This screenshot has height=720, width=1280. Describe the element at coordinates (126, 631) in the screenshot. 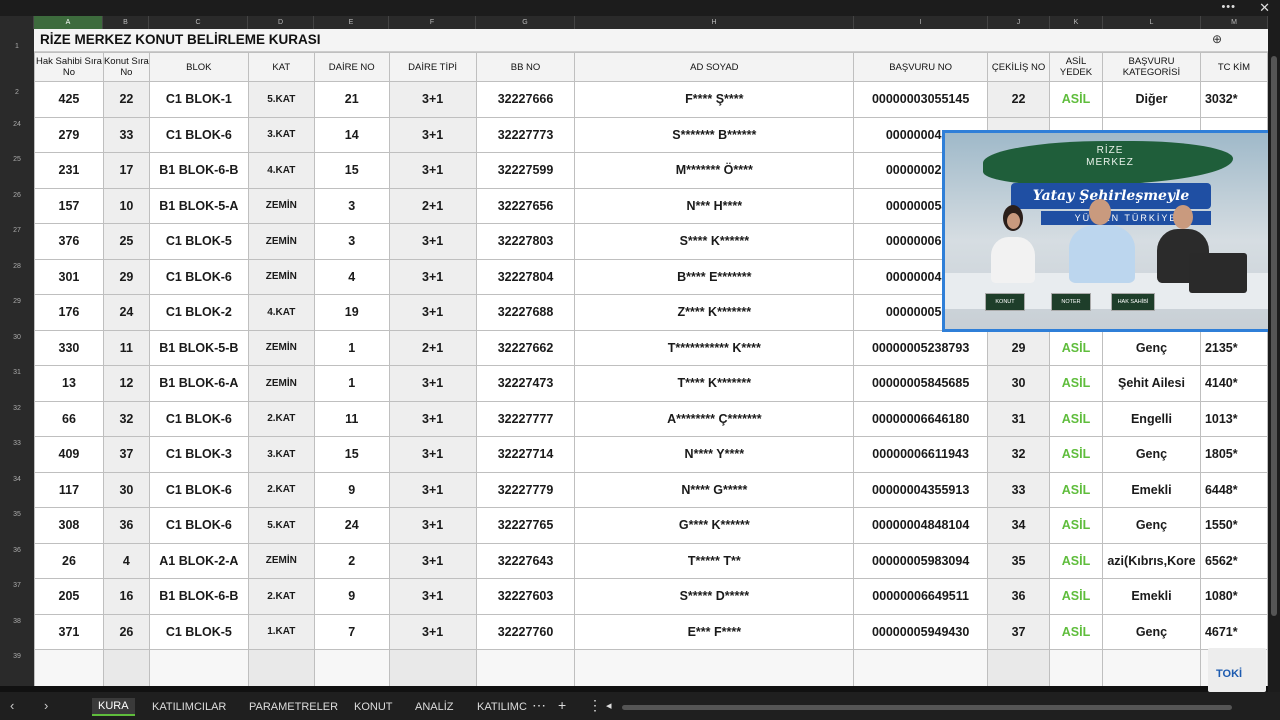

I see `table-cell: 26` at that location.